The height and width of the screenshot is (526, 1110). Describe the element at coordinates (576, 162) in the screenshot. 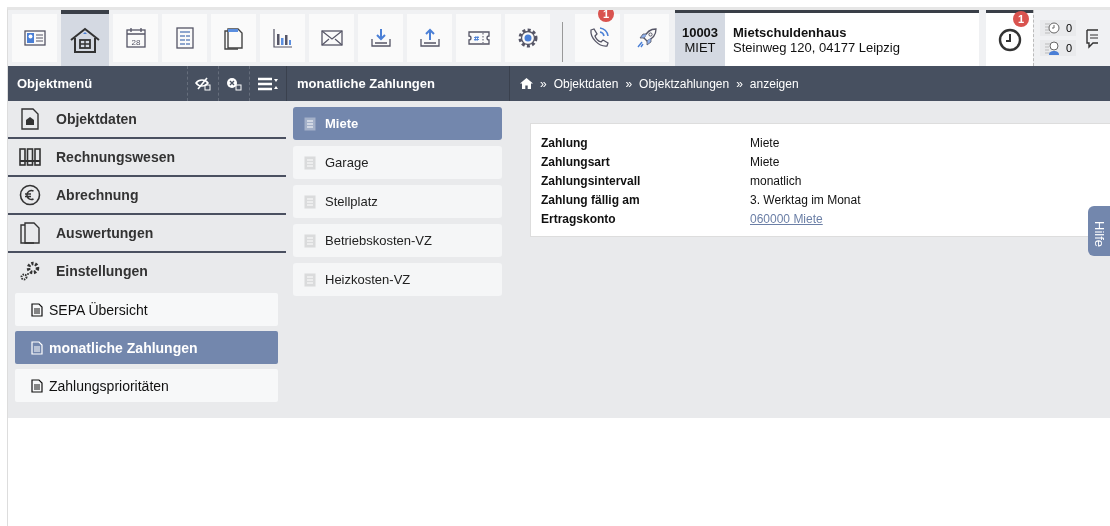

I see `field-label: Zahlungsart` at that location.